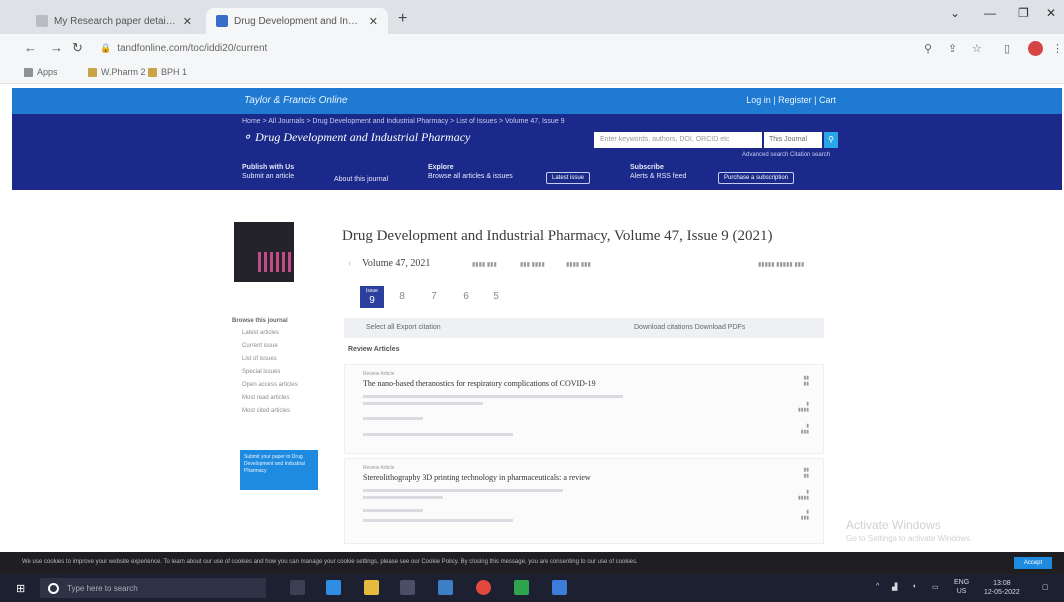 The width and height of the screenshot is (1064, 602). Describe the element at coordinates (268, 167) in the screenshot. I see `nav-heading: Publish with Us` at that location.